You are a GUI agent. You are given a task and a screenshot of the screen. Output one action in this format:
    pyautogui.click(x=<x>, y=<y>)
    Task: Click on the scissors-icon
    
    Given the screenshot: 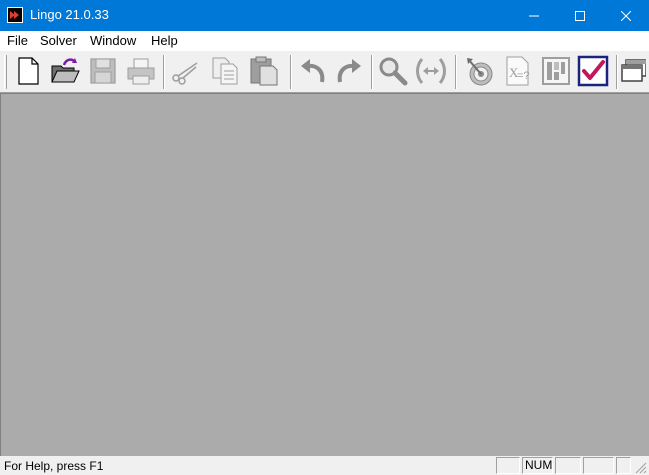 What is the action you would take?
    pyautogui.click(x=185, y=73)
    